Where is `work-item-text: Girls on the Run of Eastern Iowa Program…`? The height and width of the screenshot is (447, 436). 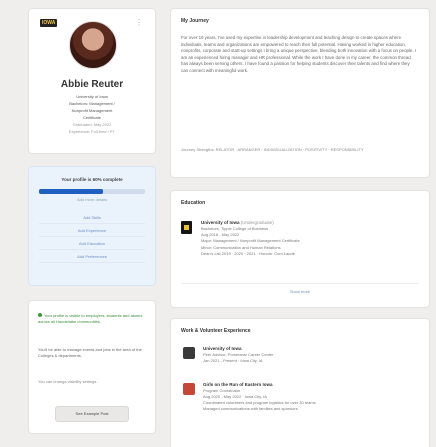
work-item-text: Girls on the Run of Eastern Iowa Program… is located at coordinates (310, 396).